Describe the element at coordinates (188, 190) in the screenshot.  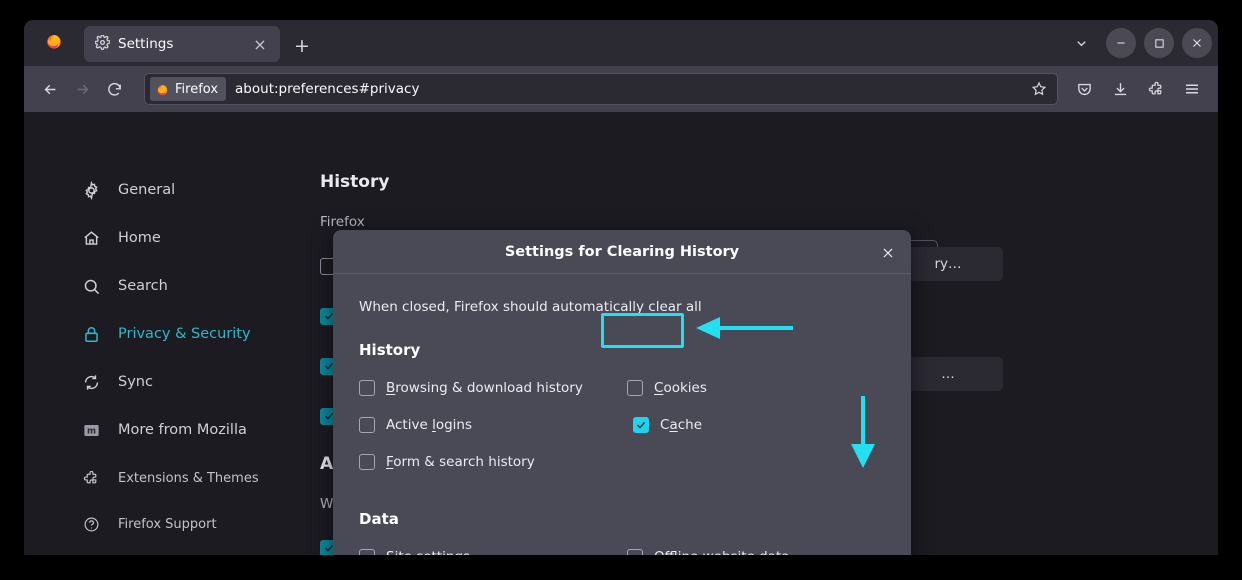
I see `sidebar-item-general: General` at that location.